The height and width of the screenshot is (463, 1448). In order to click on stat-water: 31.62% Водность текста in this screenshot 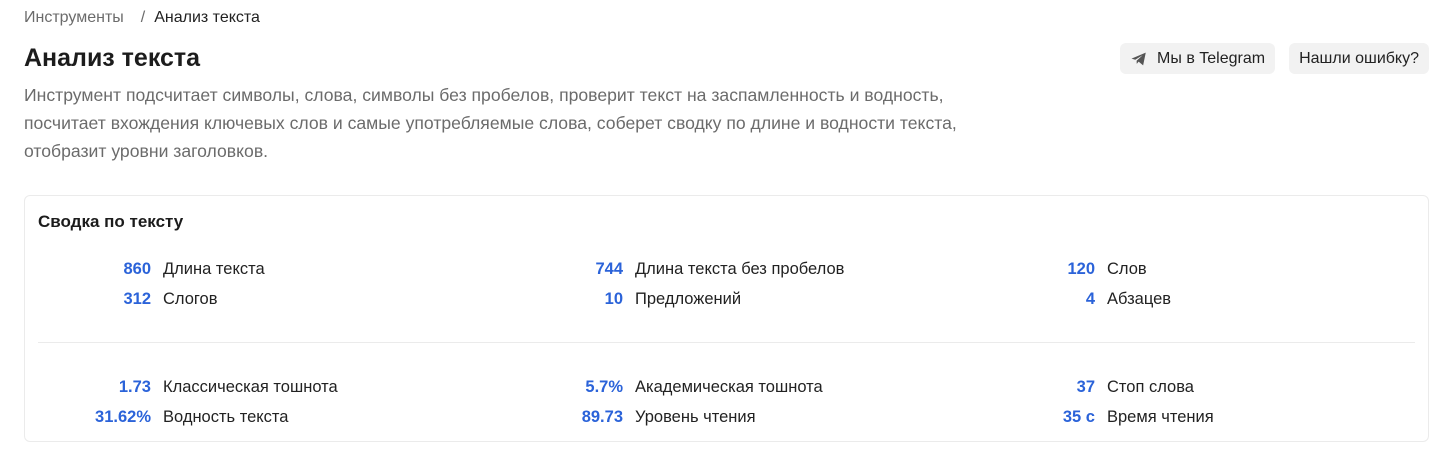, I will do `click(156, 417)`.